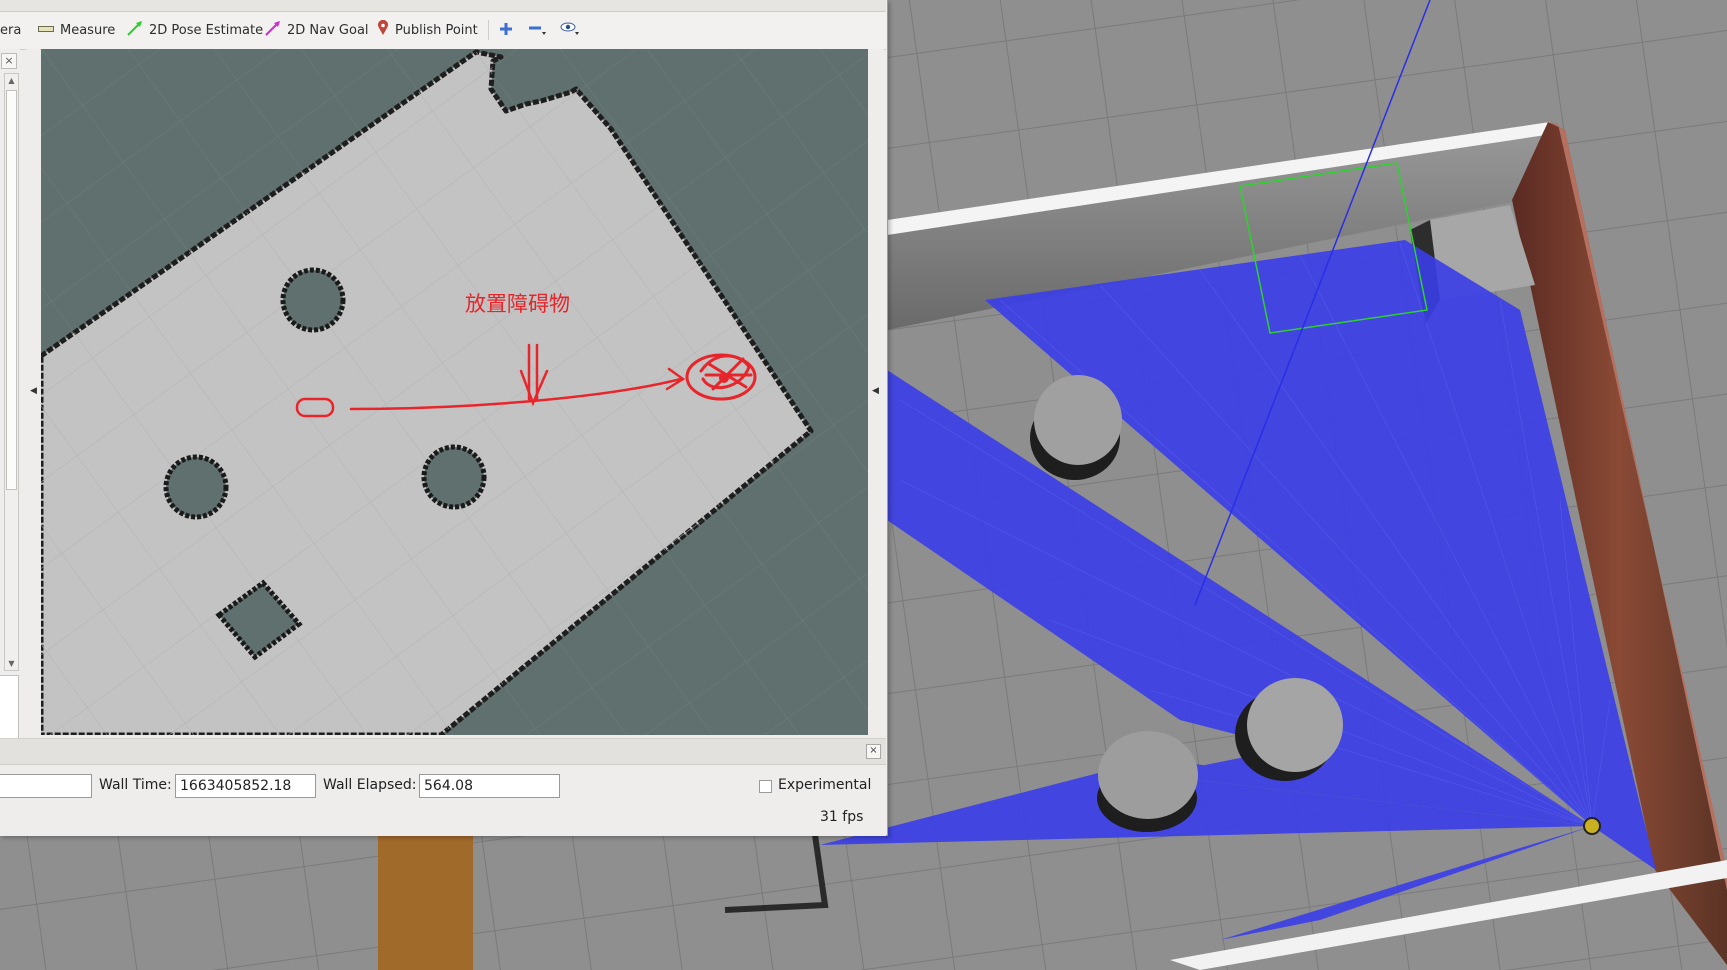  What do you see at coordinates (88, 30) in the screenshot?
I see `tool-label: Measure` at bounding box center [88, 30].